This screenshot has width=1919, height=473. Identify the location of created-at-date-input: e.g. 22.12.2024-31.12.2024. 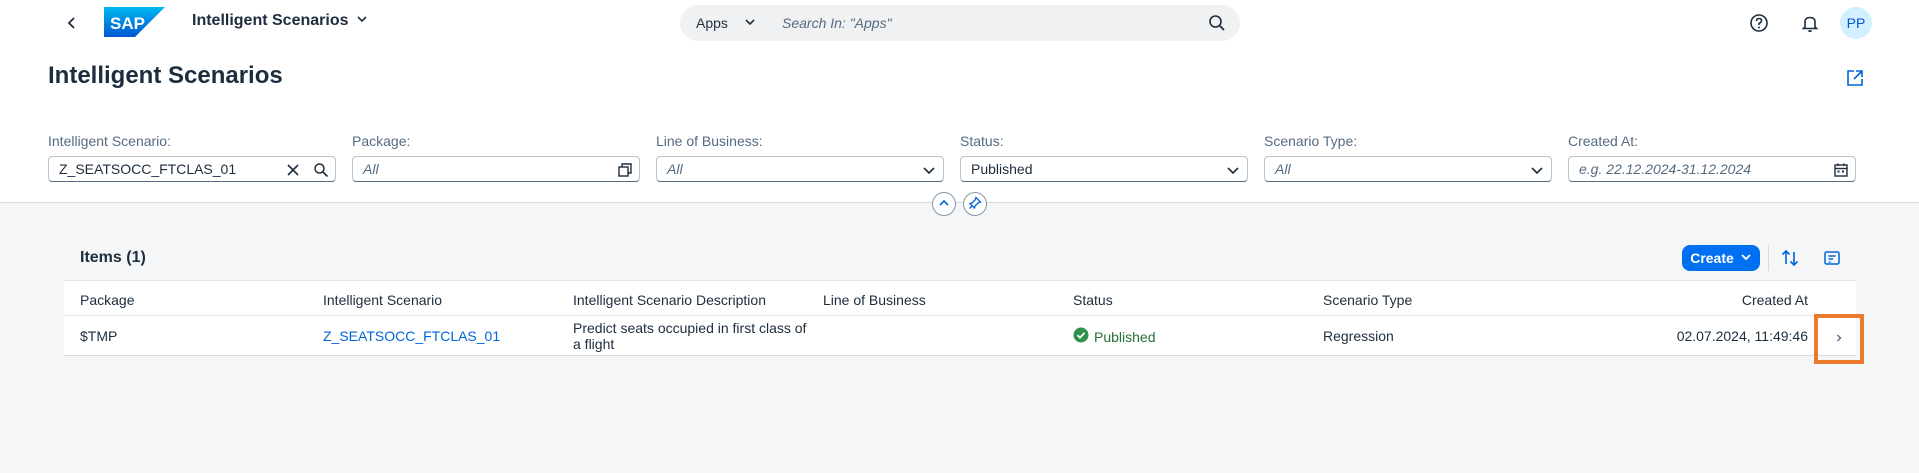
(1712, 169).